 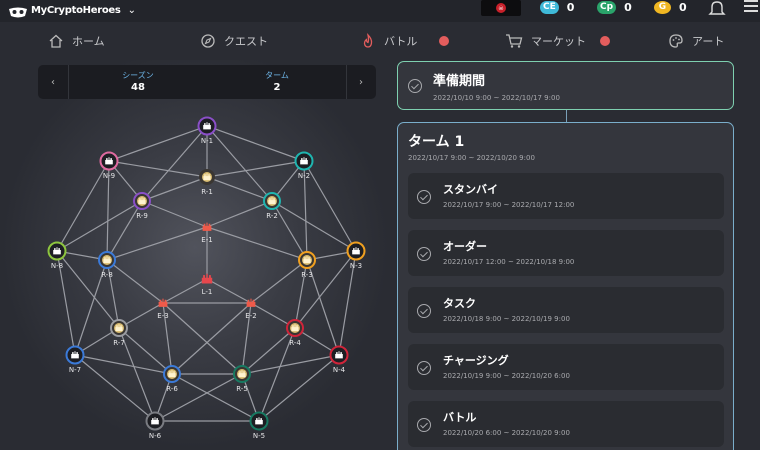 What do you see at coordinates (75, 360) in the screenshot?
I see `map-node-n-7: N-7` at bounding box center [75, 360].